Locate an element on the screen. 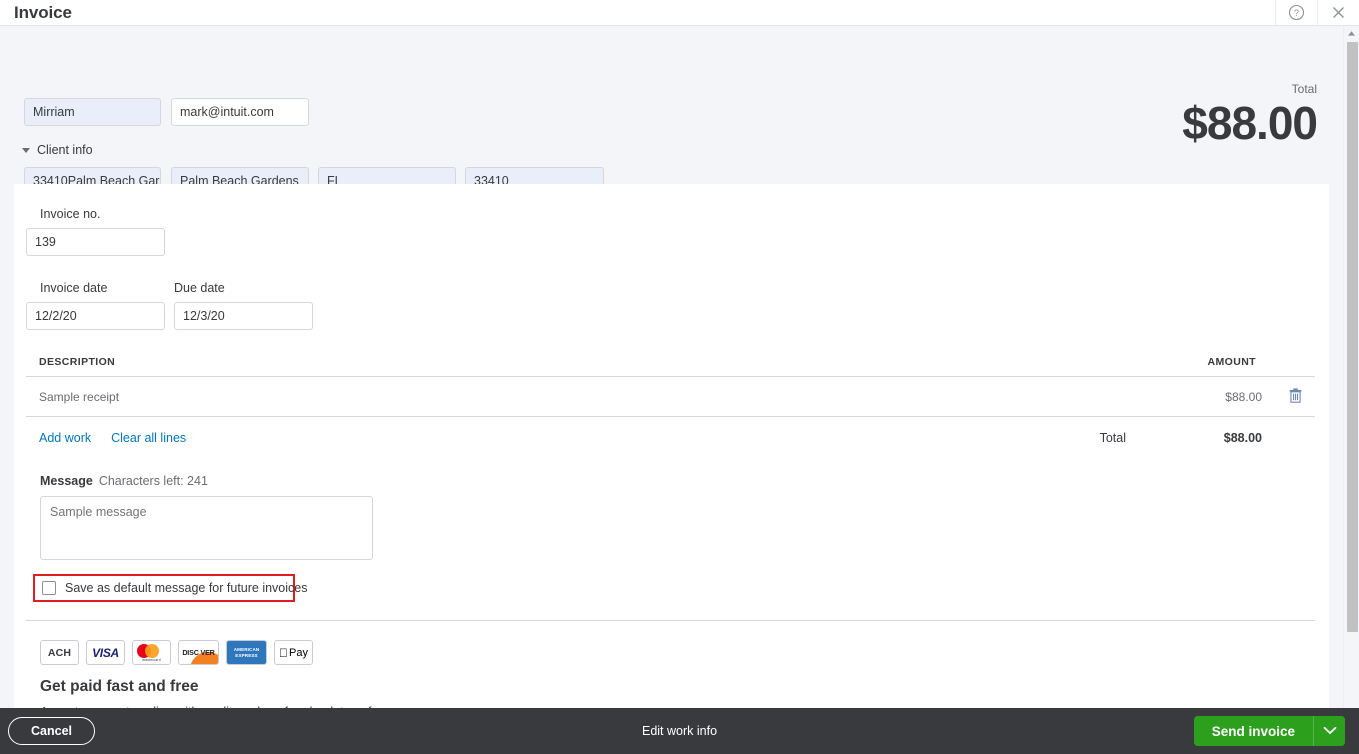 Image resolution: width=1359 pixels, height=754 pixels. edit-work-info-link: Edit work info is located at coordinates (679, 731).